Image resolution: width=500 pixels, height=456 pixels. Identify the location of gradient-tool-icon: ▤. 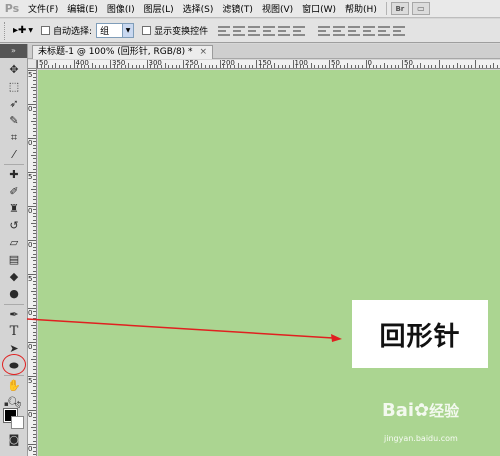
(14, 259).